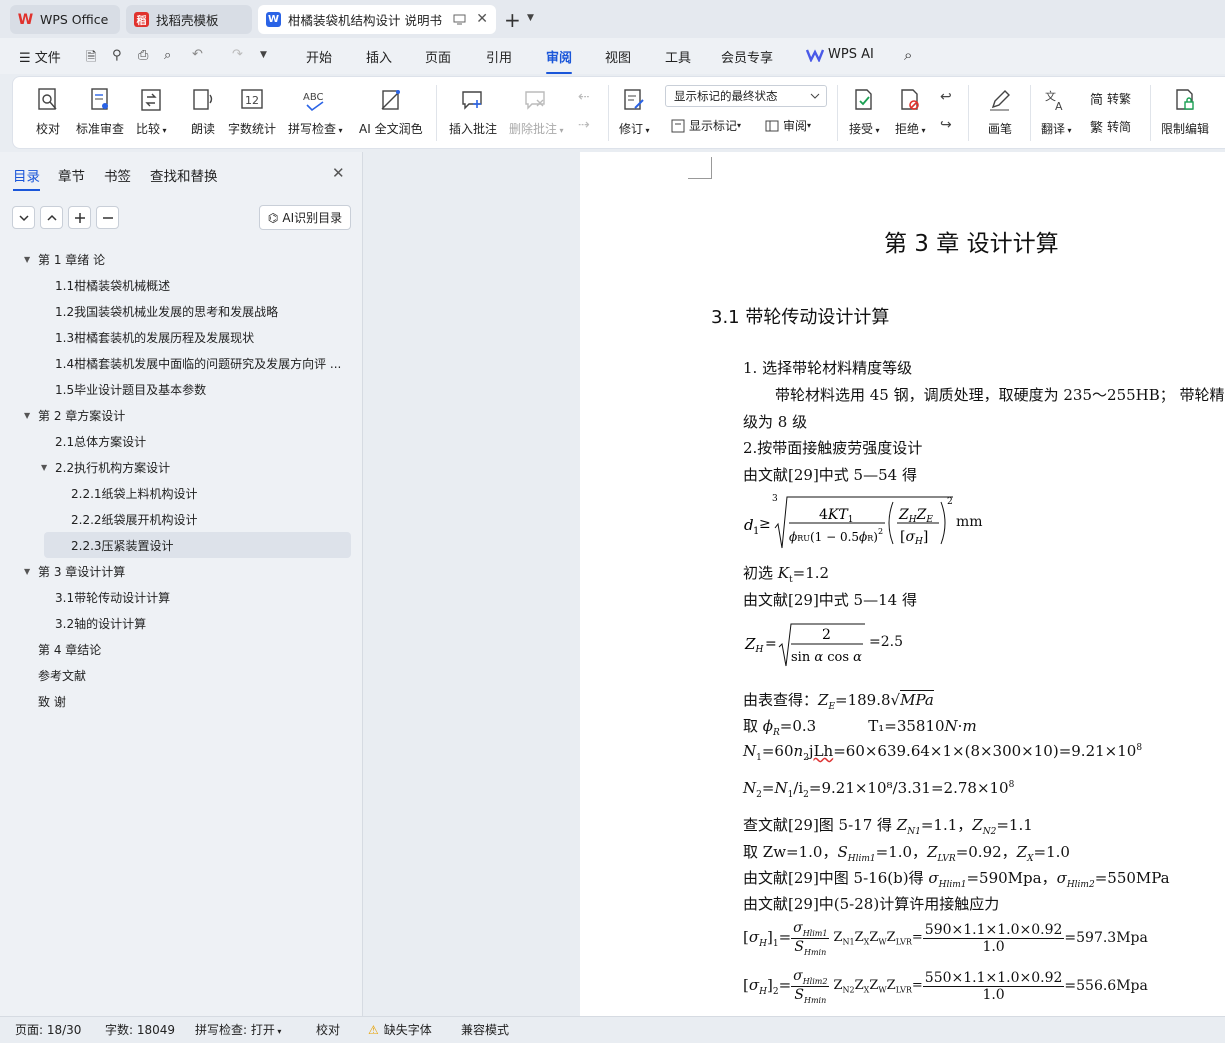 The image size is (1225, 1043). Describe the element at coordinates (618, 56) in the screenshot. I see `menu-view: 视图` at that location.